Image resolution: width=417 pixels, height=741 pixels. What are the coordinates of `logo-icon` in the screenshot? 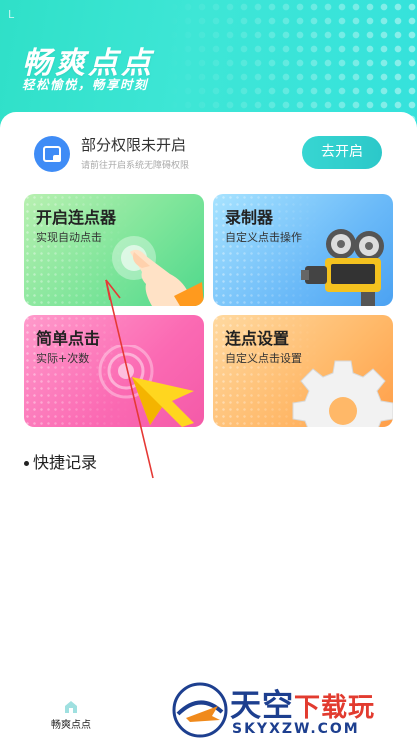 It's located at (200, 710).